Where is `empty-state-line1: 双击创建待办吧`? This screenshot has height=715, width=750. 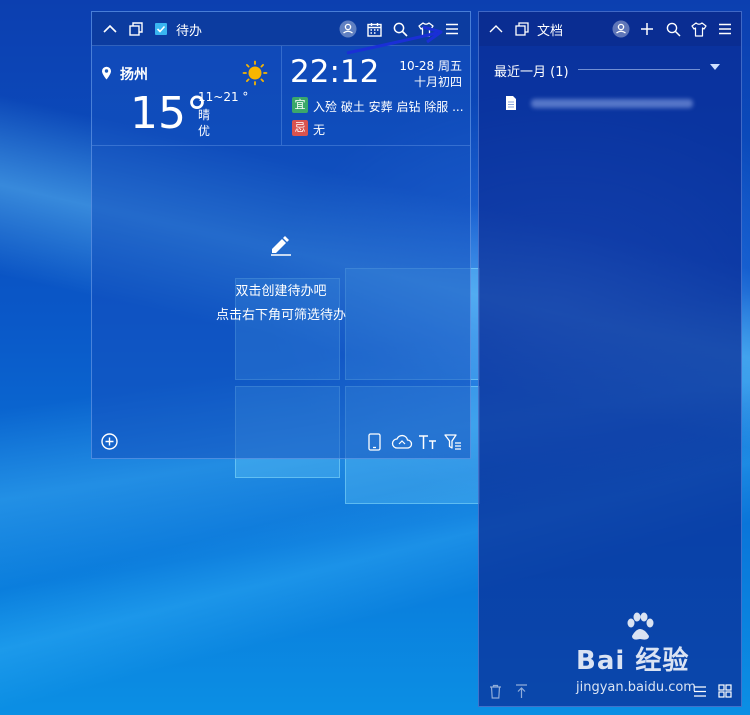 empty-state-line1: 双击创建待办吧 is located at coordinates (281, 291).